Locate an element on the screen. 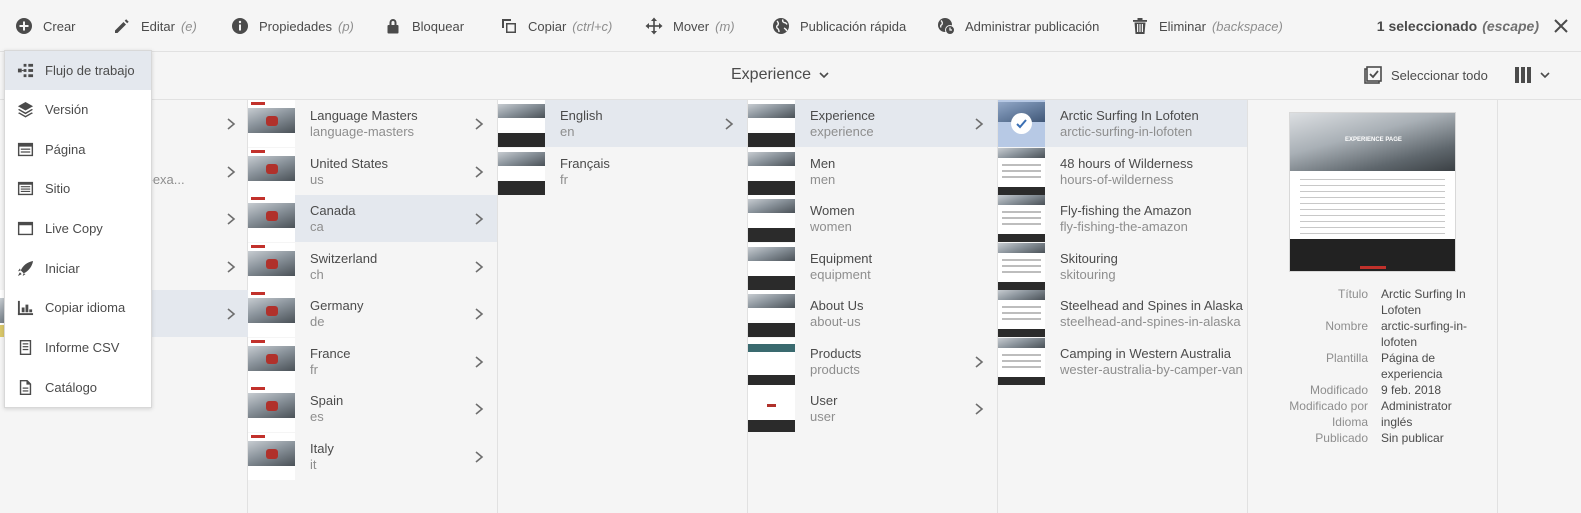 This screenshot has width=1581, height=513. row-name: skitouring is located at coordinates (1088, 274).